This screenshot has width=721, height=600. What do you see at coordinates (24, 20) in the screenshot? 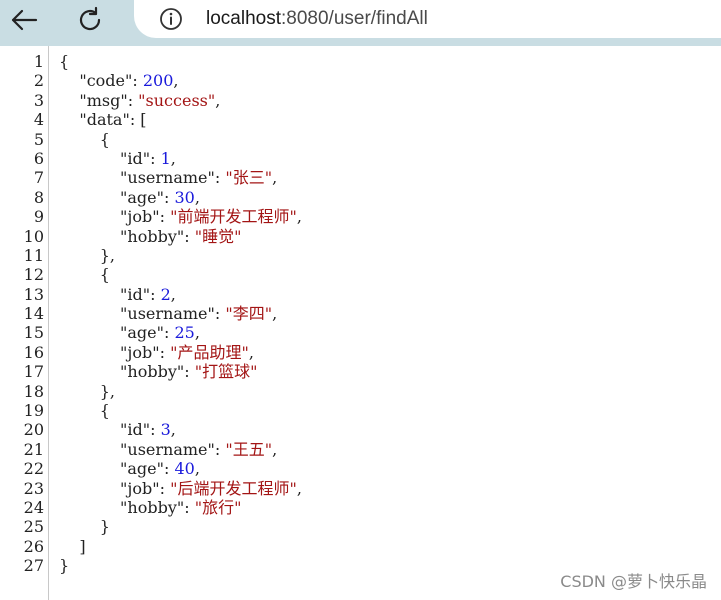
I see `back-button` at bounding box center [24, 20].